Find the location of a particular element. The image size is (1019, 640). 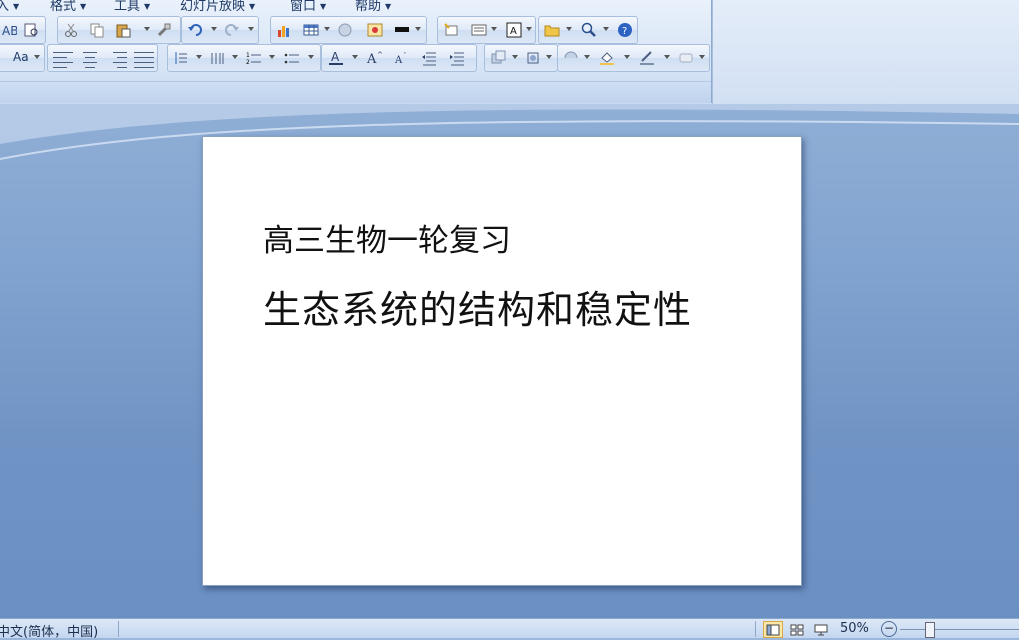

ribbon-footer is located at coordinates (355, 92).